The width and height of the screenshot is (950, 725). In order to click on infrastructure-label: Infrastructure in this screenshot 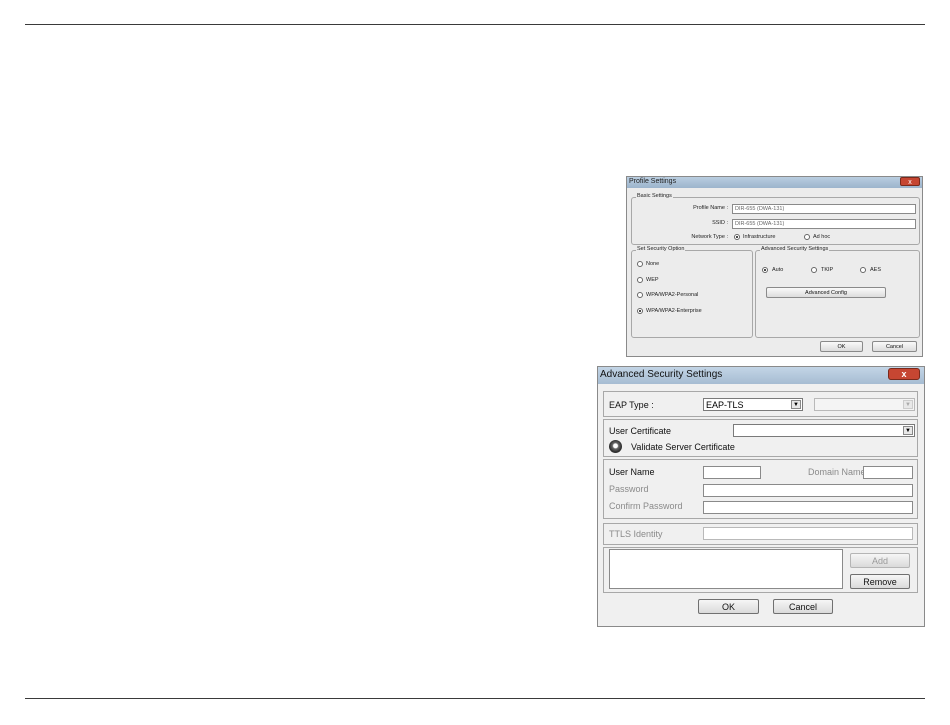, I will do `click(759, 237)`.